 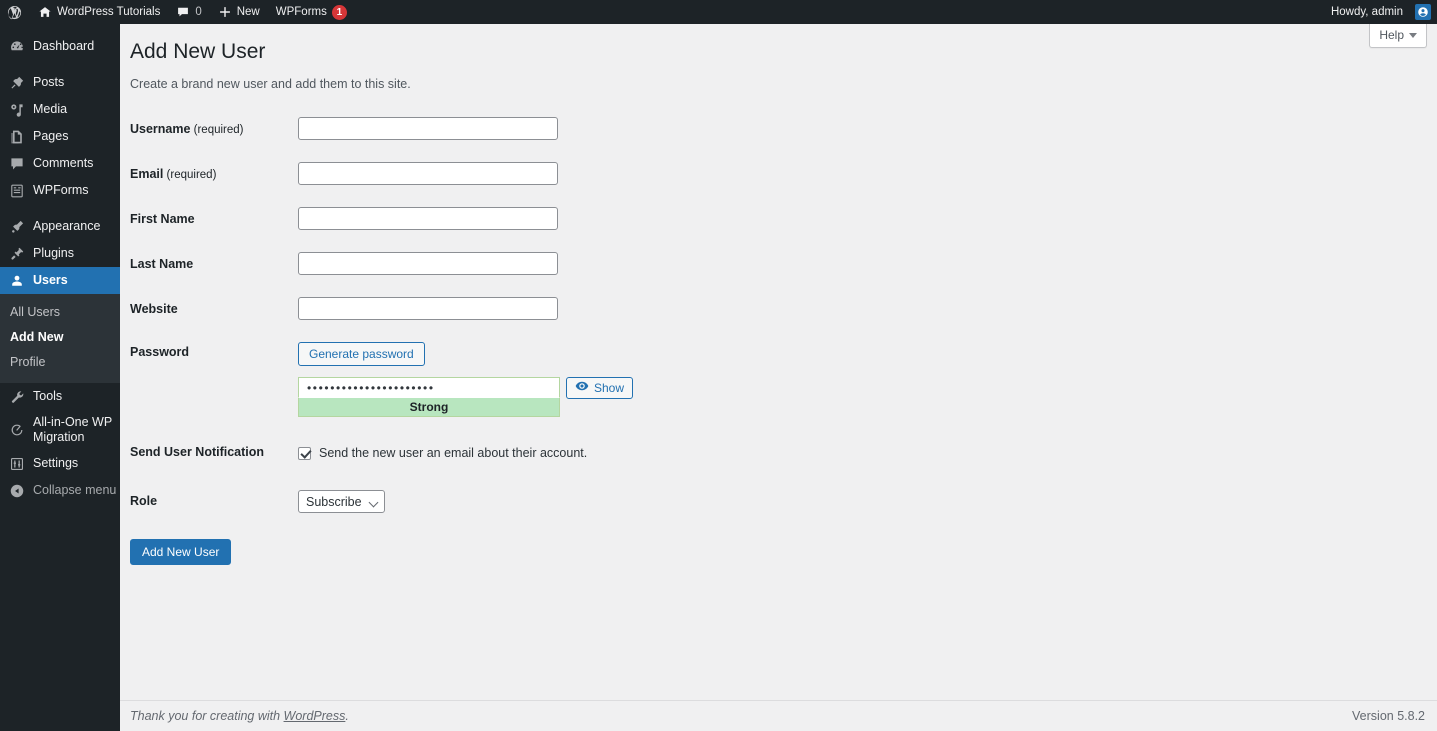 I want to click on role-label: Role, so click(x=204, y=496).